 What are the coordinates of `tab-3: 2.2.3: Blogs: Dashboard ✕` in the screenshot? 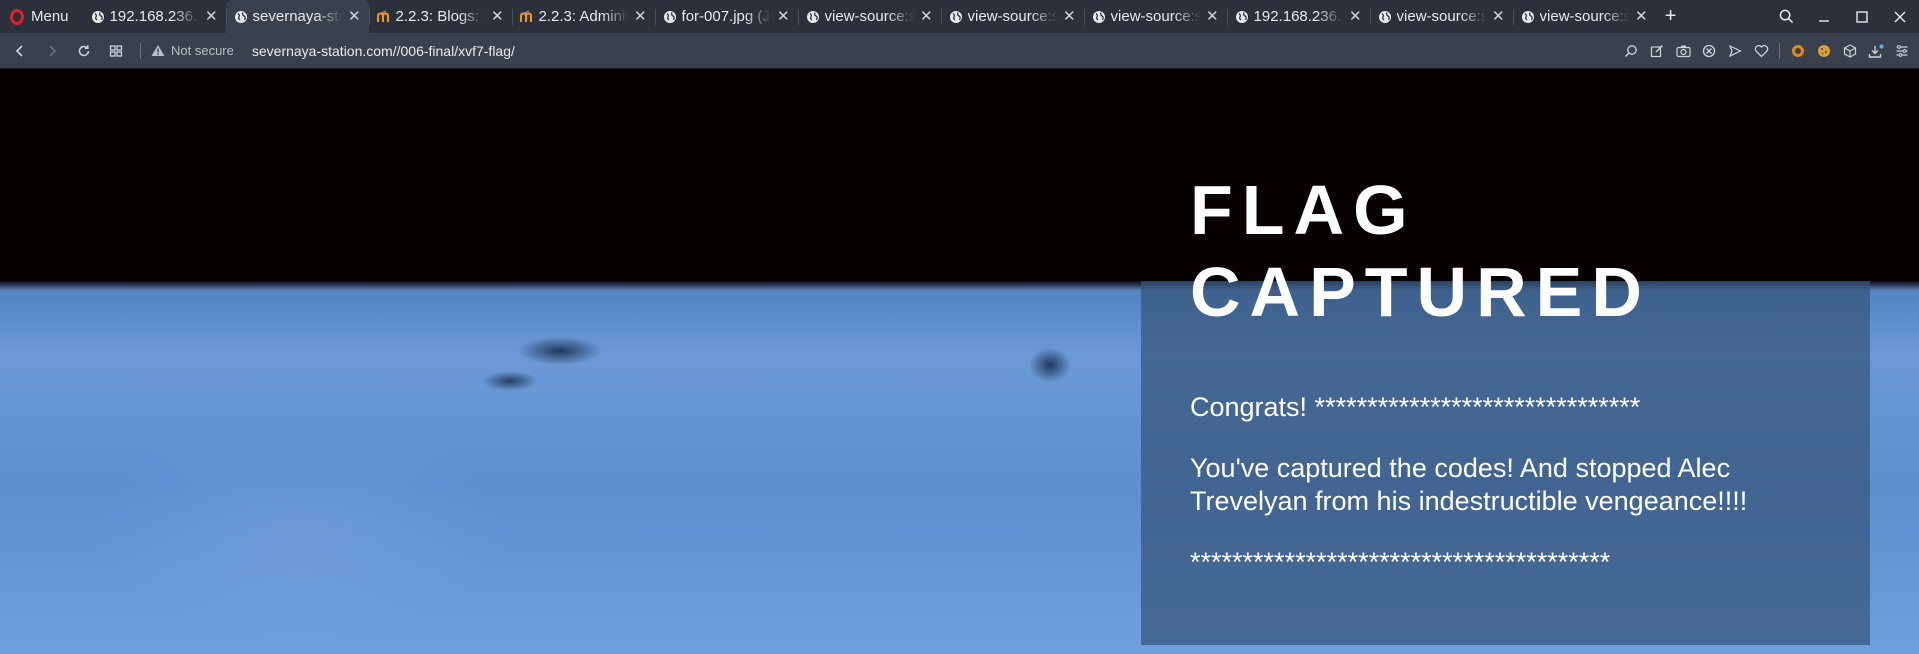 It's located at (440, 16).